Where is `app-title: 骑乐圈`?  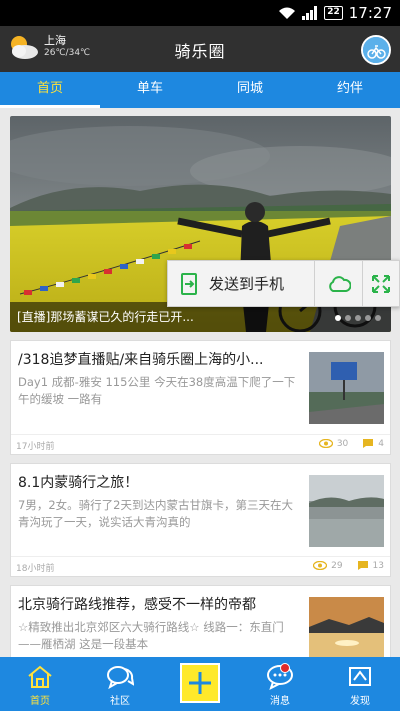 app-title: 骑乐圈 is located at coordinates (200, 51).